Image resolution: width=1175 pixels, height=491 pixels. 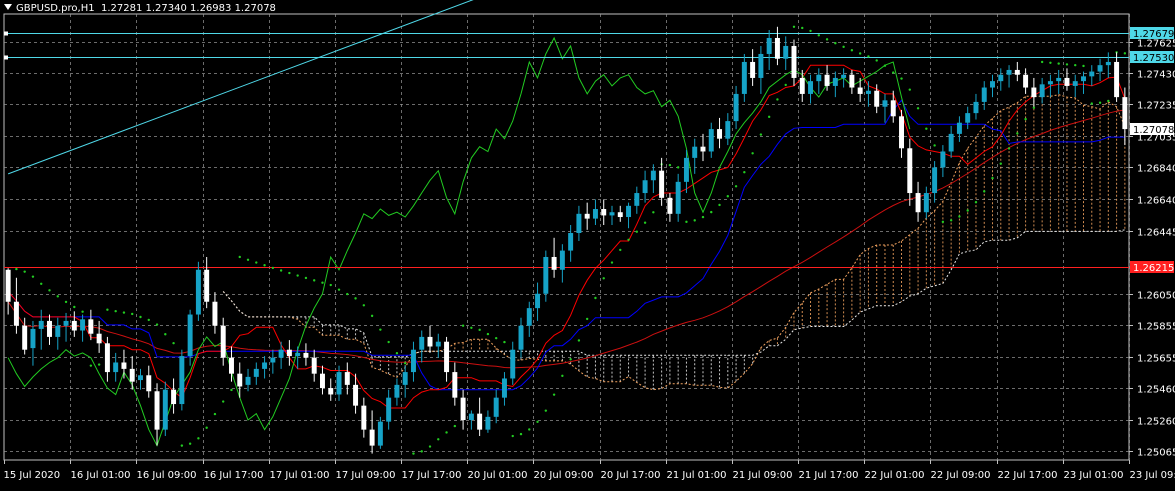 What do you see at coordinates (498, 475) in the screenshot?
I see `x-tick-label: 20 Jul 01:00` at bounding box center [498, 475].